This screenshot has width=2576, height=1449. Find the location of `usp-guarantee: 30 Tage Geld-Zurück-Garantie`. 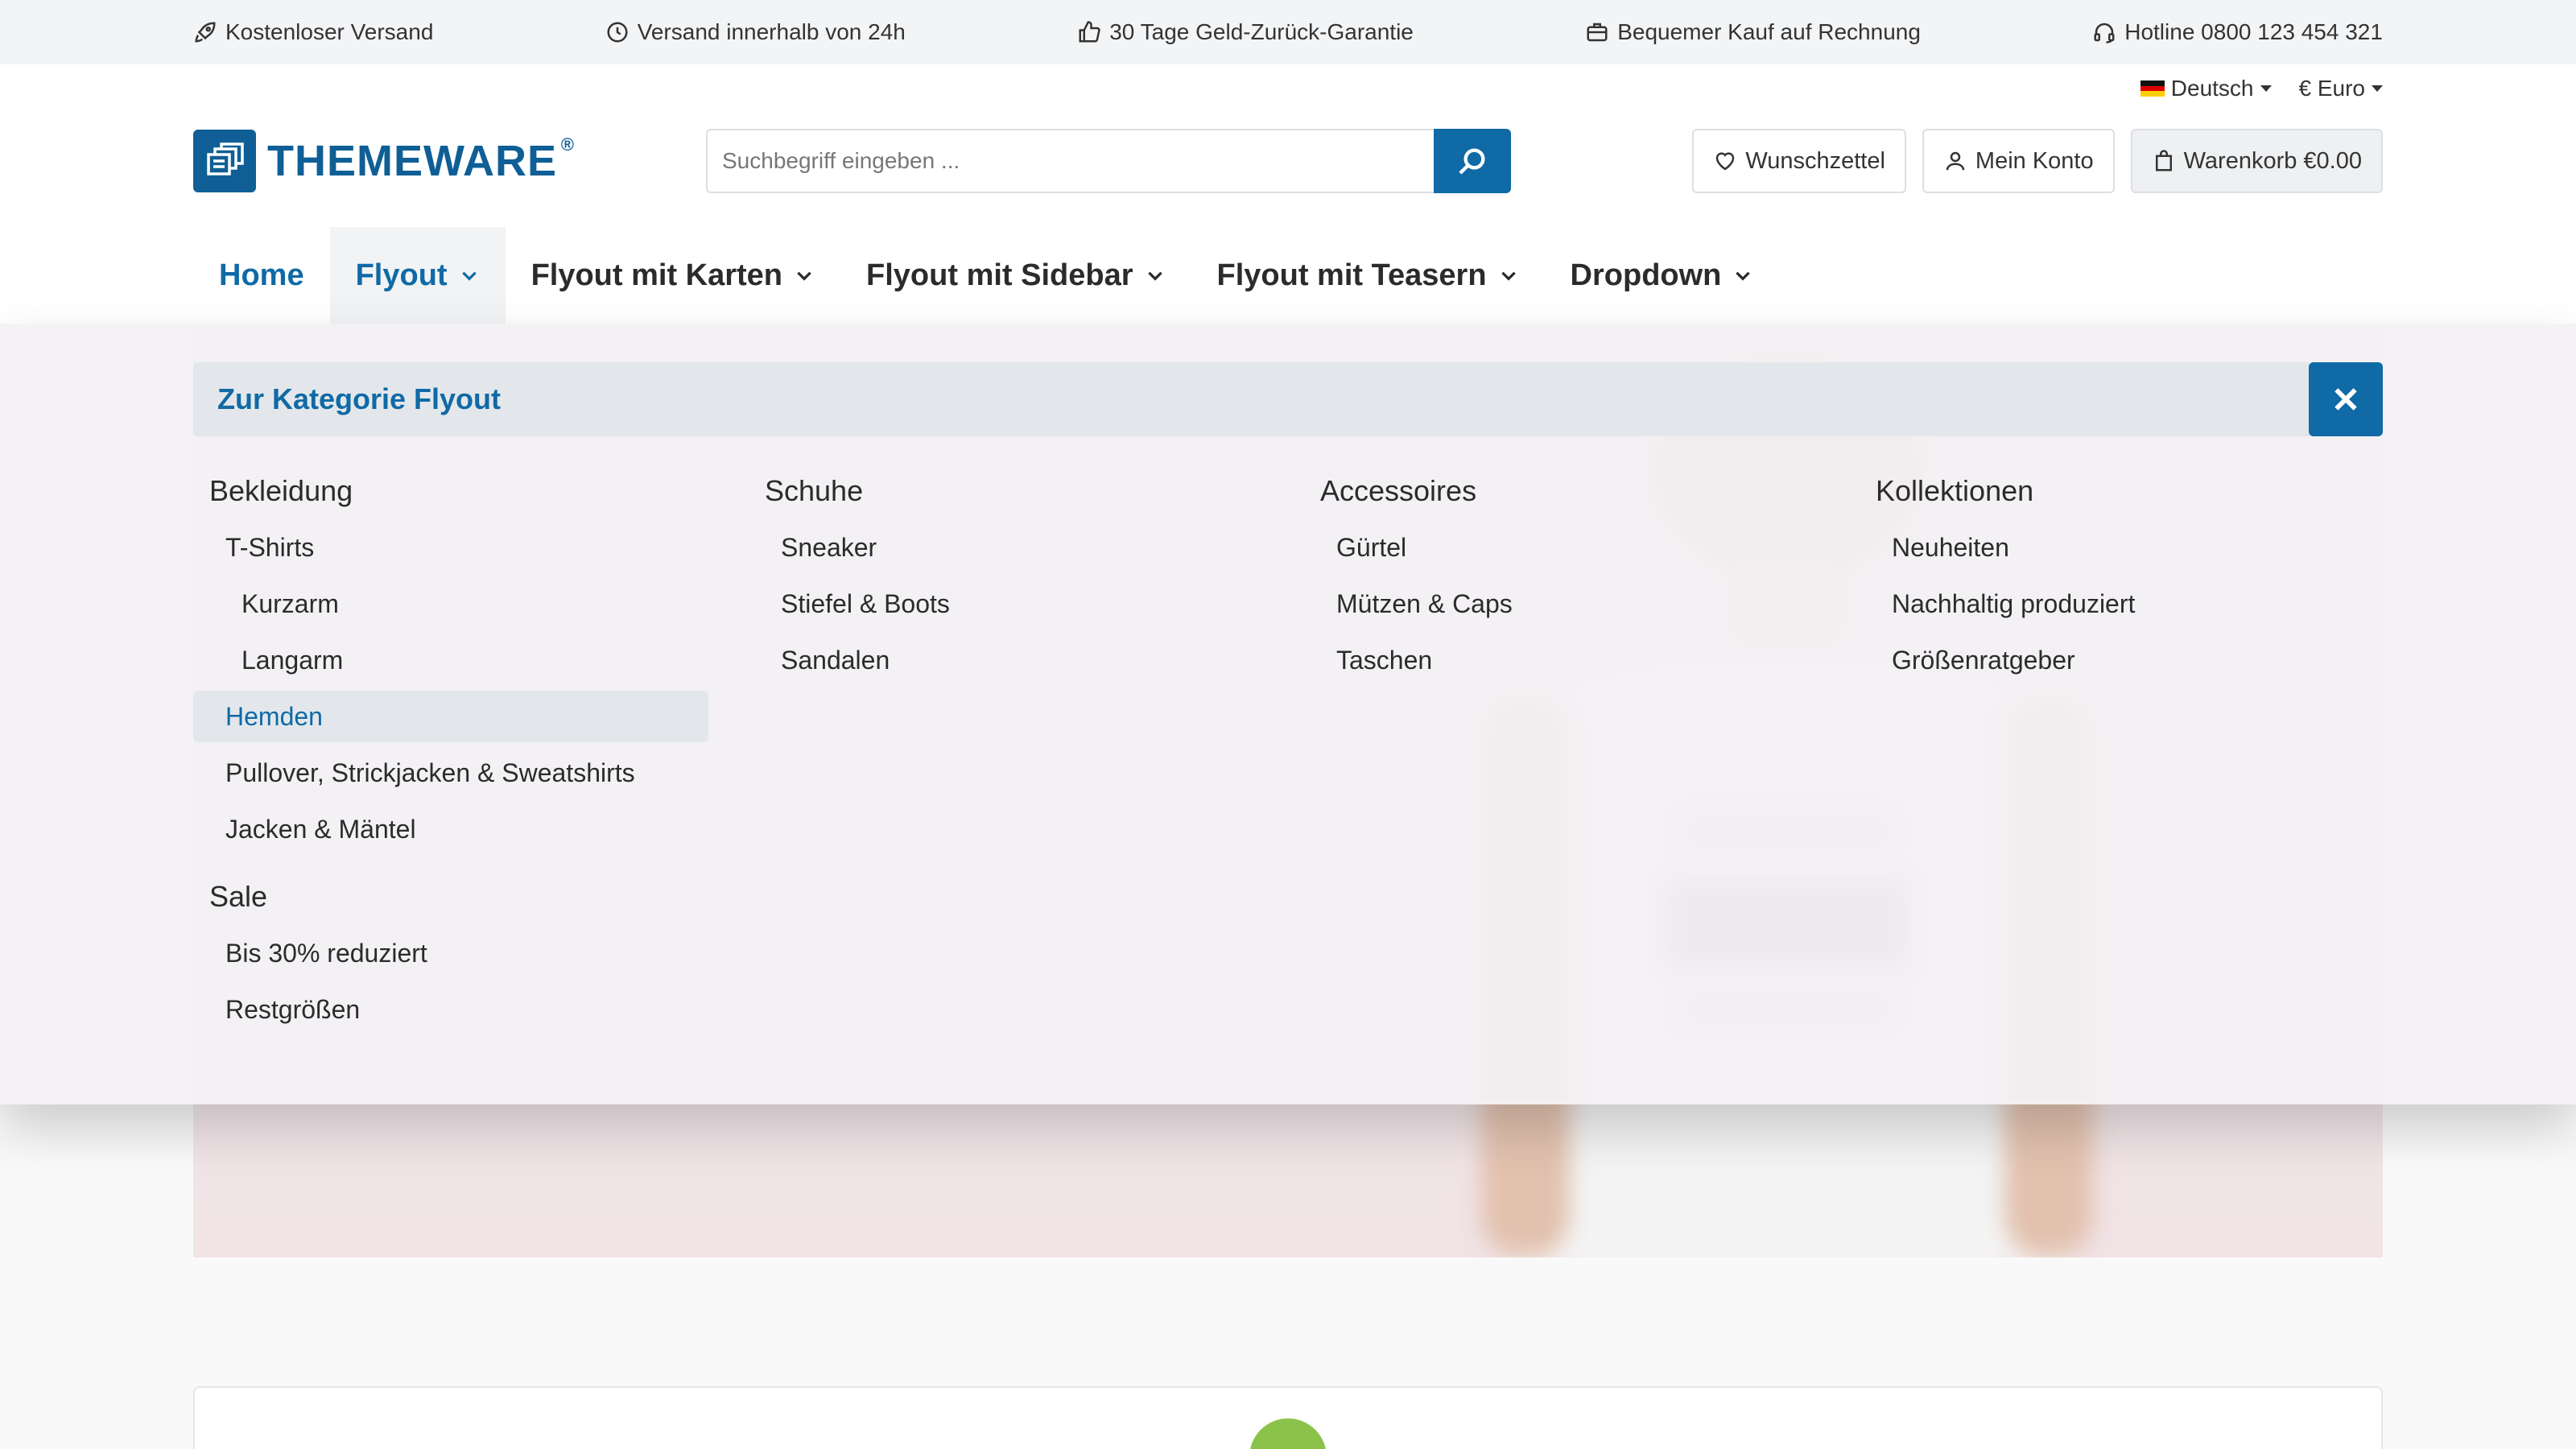

usp-guarantee: 30 Tage Geld-Zurück-Garantie is located at coordinates (1245, 32).